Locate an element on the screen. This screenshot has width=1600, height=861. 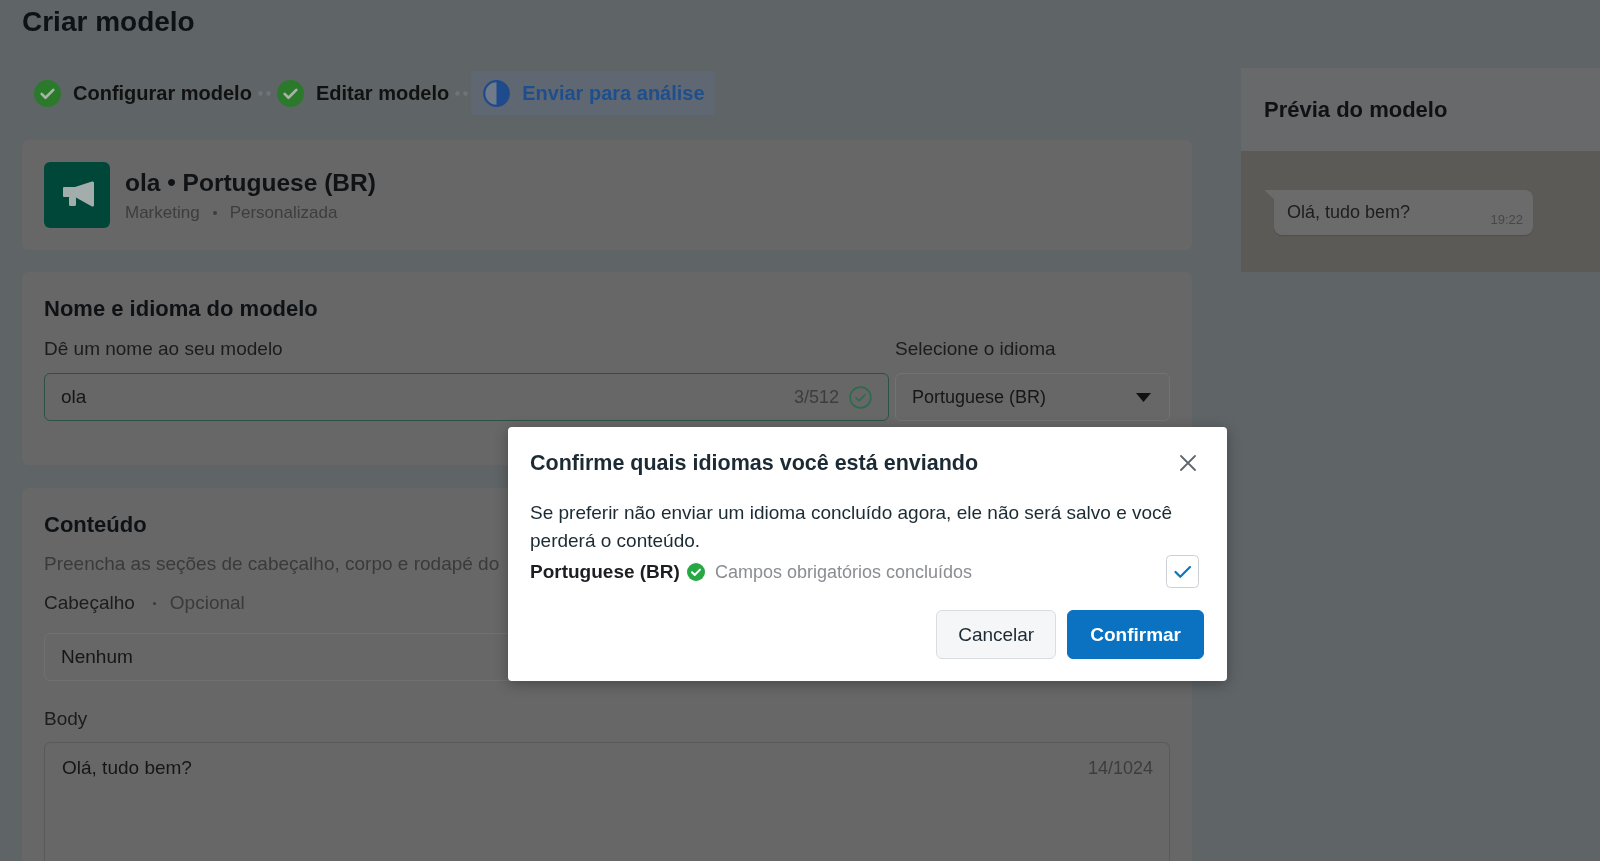
confirm-button: Confirmar is located at coordinates (1135, 634).